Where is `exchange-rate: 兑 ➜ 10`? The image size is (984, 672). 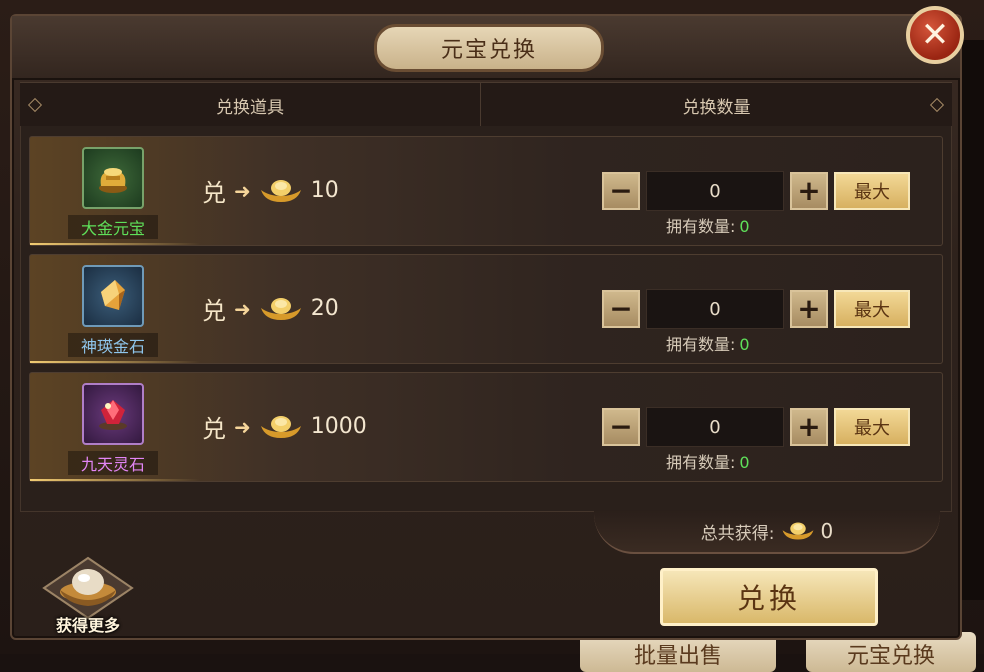
exchange-rate: 兑 ➜ 10 is located at coordinates (270, 190).